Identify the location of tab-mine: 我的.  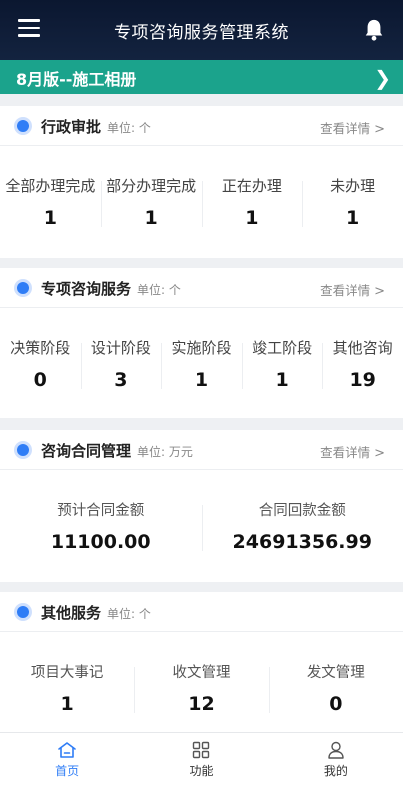
(336, 759).